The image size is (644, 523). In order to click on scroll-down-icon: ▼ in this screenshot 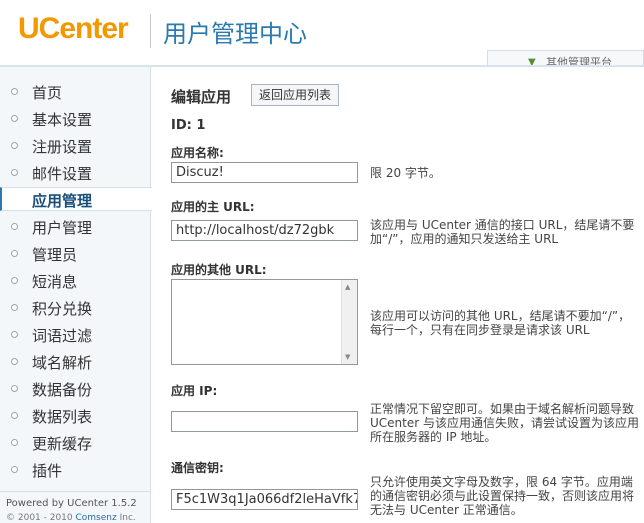, I will do `click(347, 357)`.